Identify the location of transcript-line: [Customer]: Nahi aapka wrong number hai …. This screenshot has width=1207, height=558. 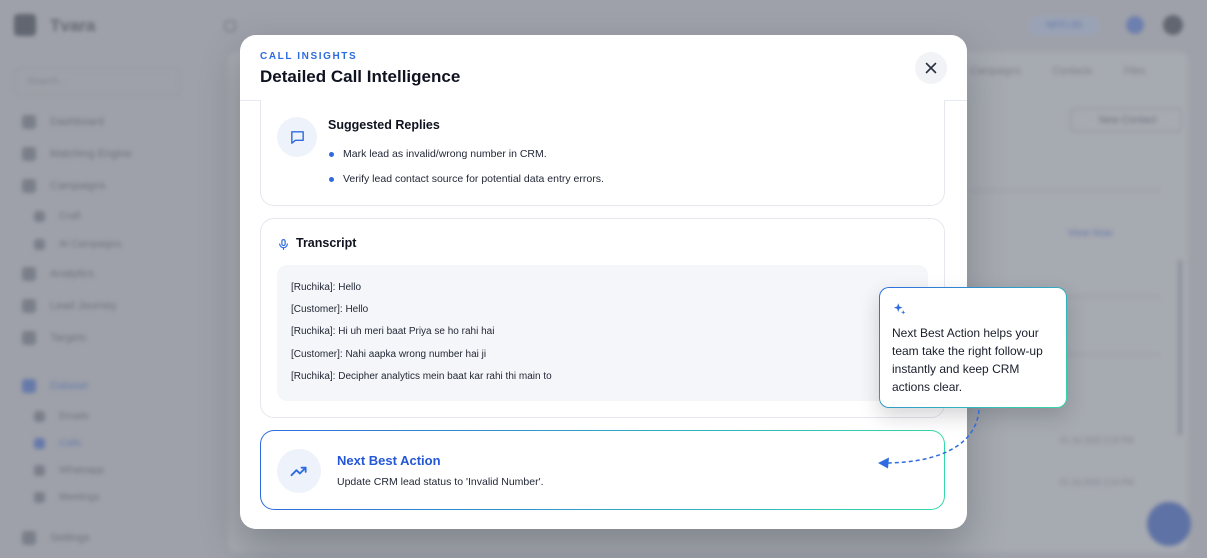
(389, 354).